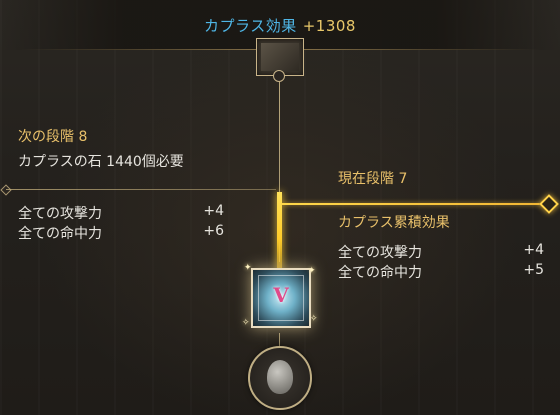  I want to click on stone-graphic, so click(280, 377).